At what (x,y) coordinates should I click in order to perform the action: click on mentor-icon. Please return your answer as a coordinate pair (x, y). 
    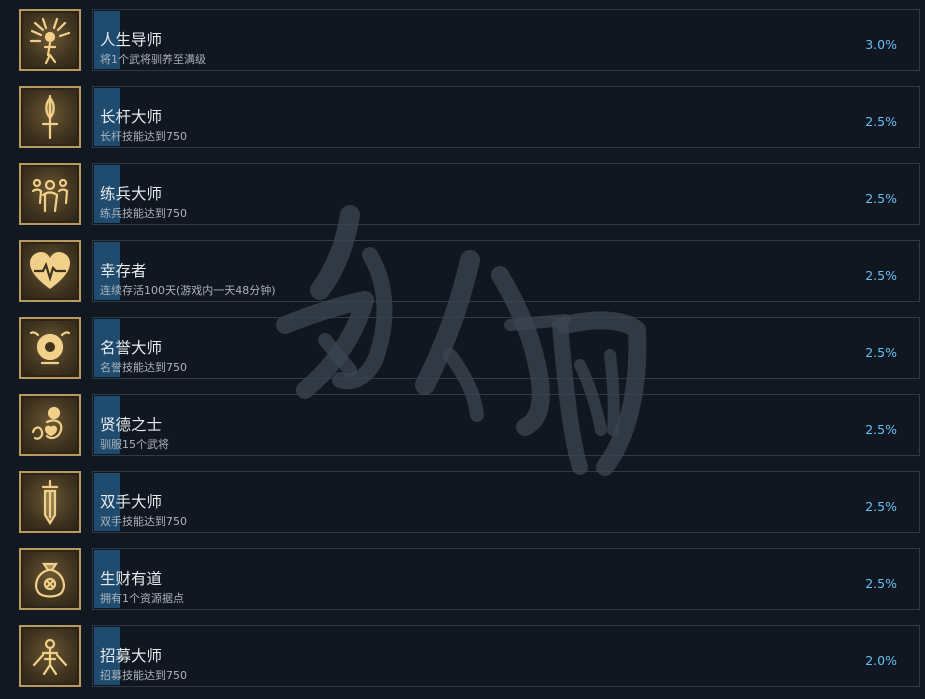
    Looking at the image, I should click on (50, 40).